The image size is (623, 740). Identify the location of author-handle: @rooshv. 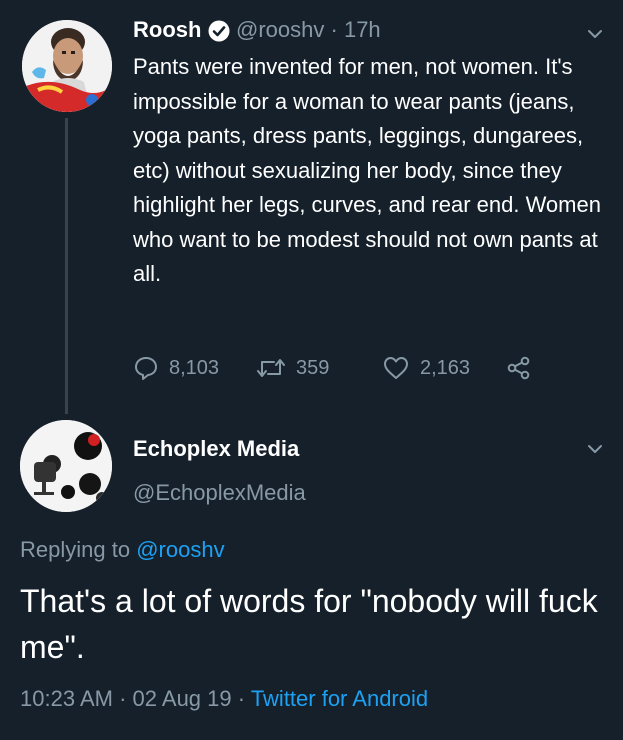
(280, 29).